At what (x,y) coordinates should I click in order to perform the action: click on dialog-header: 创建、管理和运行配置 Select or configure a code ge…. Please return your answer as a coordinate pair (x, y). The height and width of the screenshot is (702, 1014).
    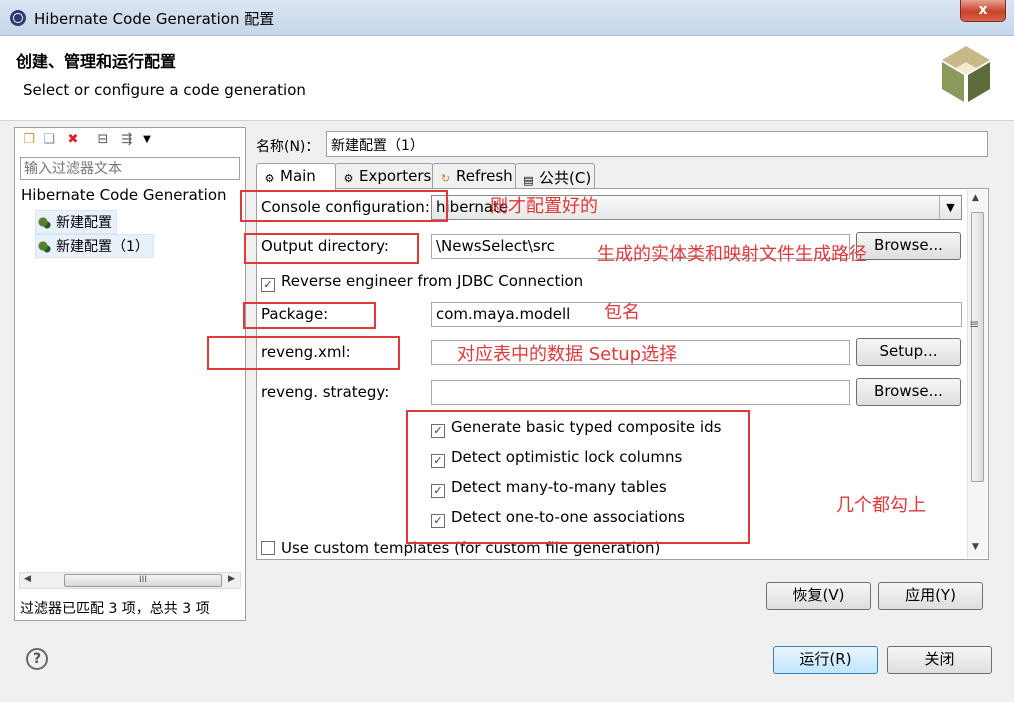
    Looking at the image, I should click on (507, 78).